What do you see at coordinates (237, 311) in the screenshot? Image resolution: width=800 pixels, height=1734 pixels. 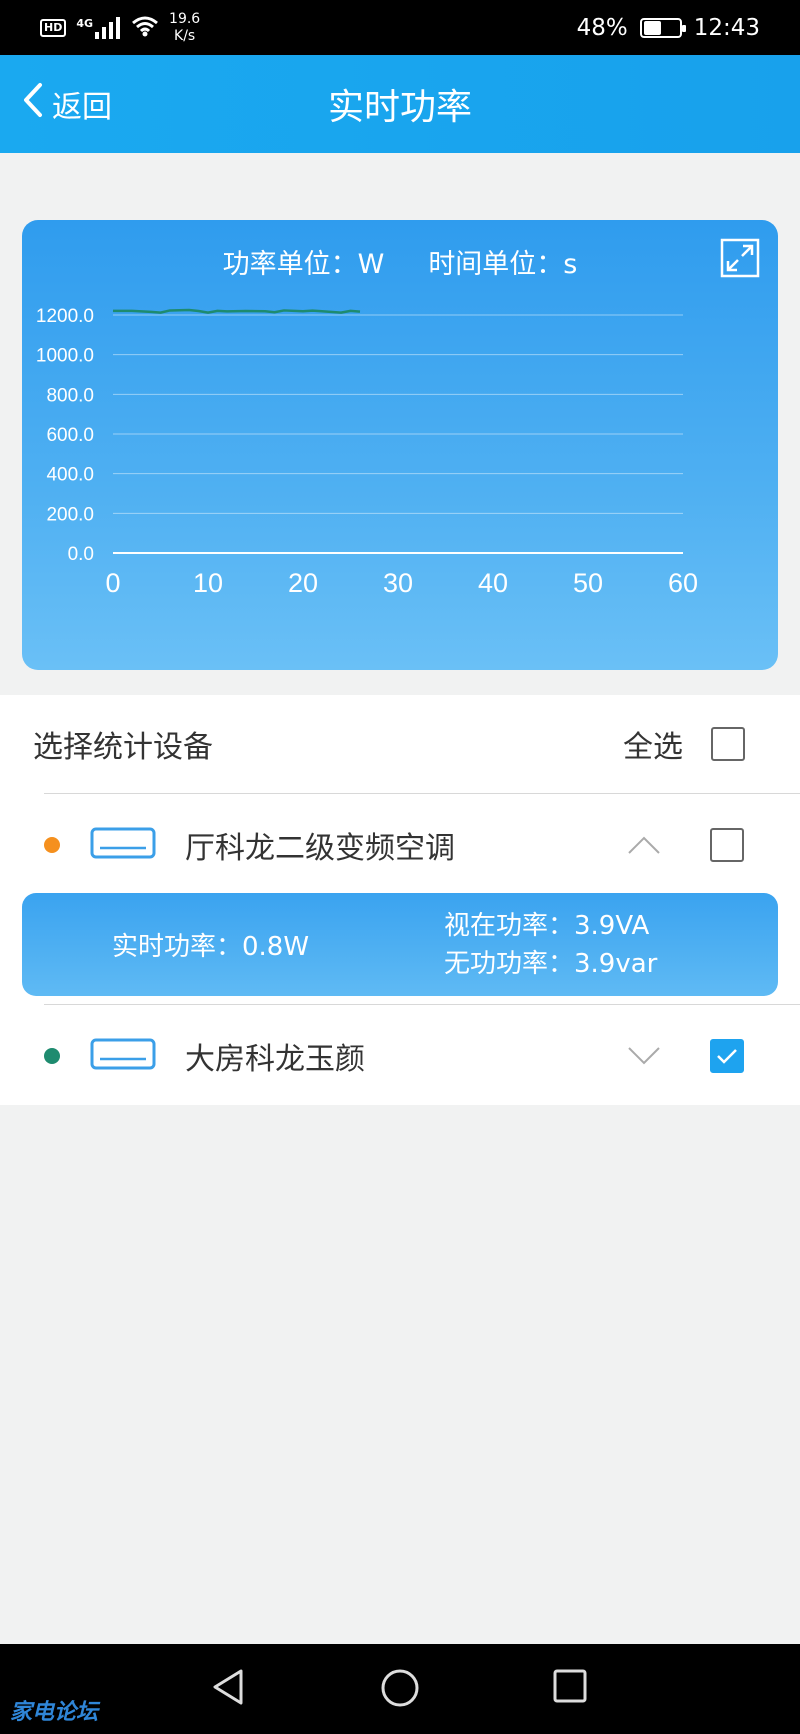 I see `series-line` at bounding box center [237, 311].